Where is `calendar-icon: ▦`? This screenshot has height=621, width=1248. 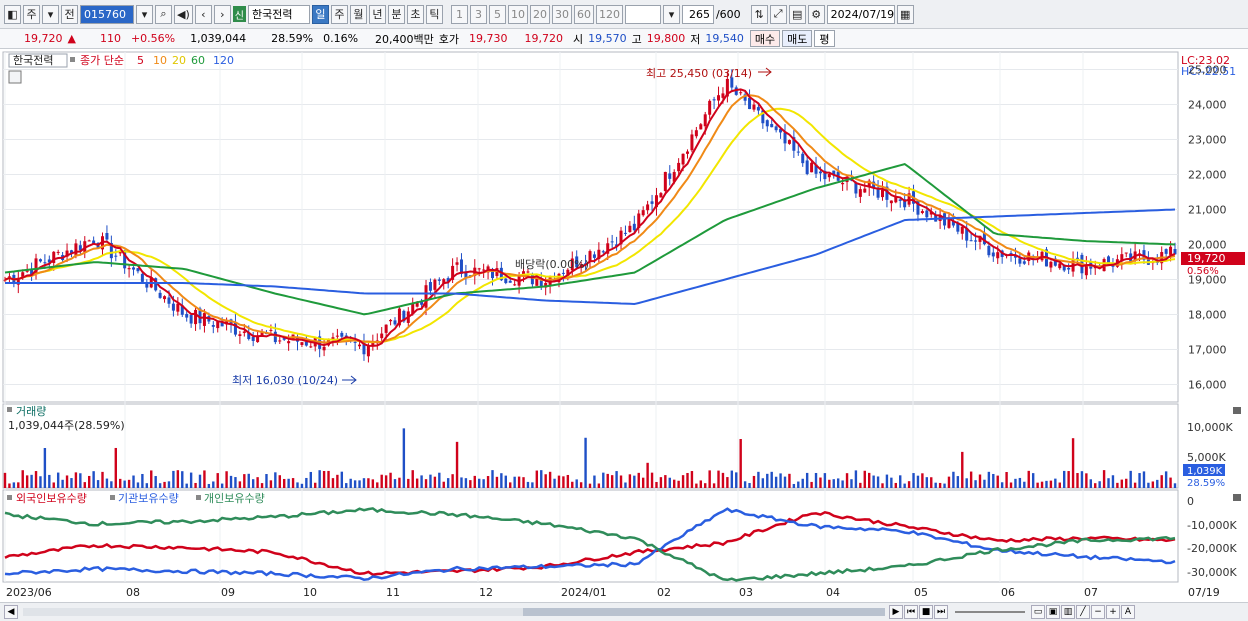
calendar-icon: ▦ is located at coordinates (905, 14).